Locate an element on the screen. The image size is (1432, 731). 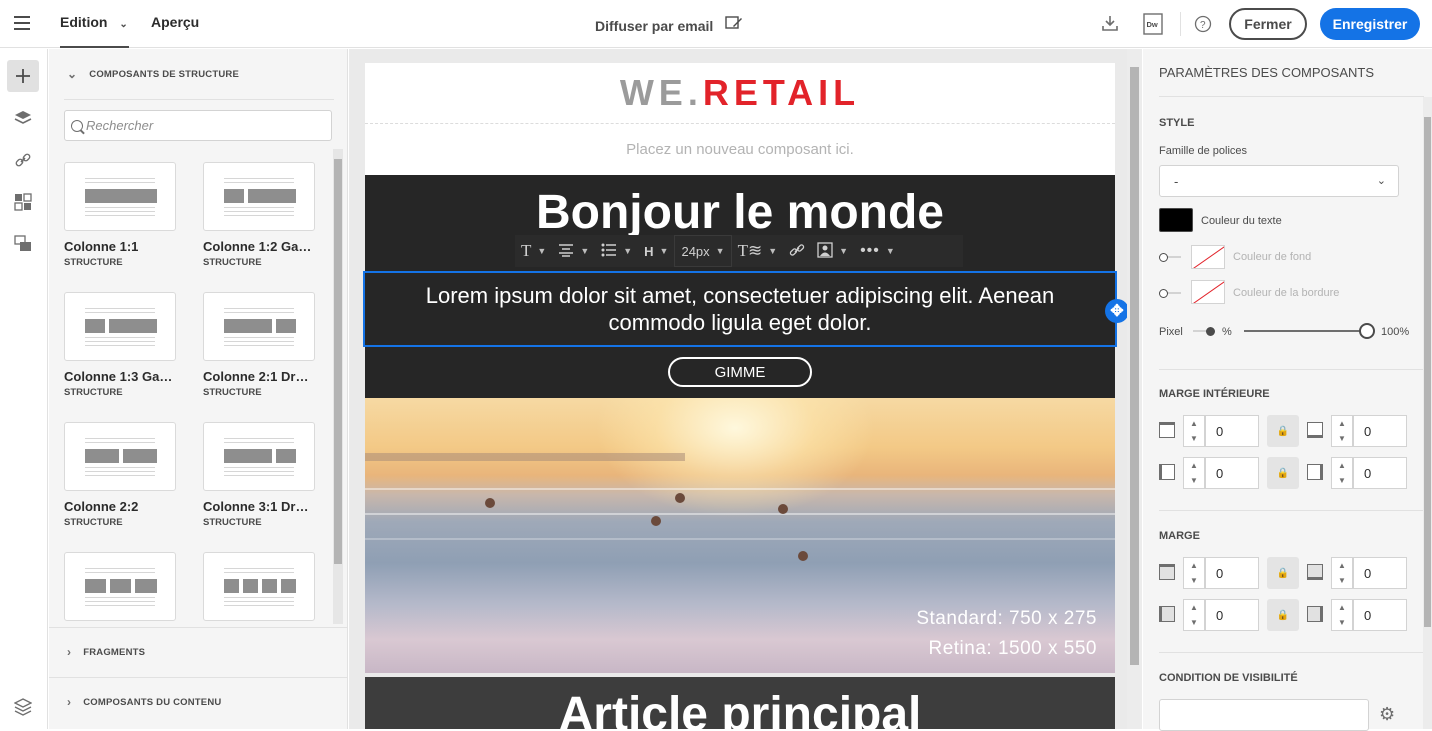
border-color-toggle is located at coordinates (1171, 293).